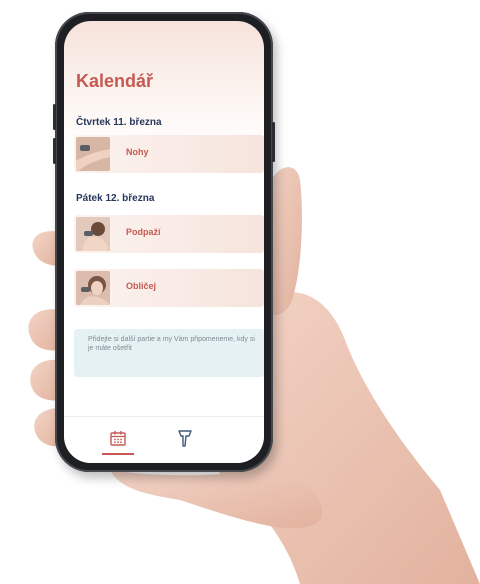 The width and height of the screenshot is (480, 584). What do you see at coordinates (164, 439) in the screenshot?
I see `tab-bar` at bounding box center [164, 439].